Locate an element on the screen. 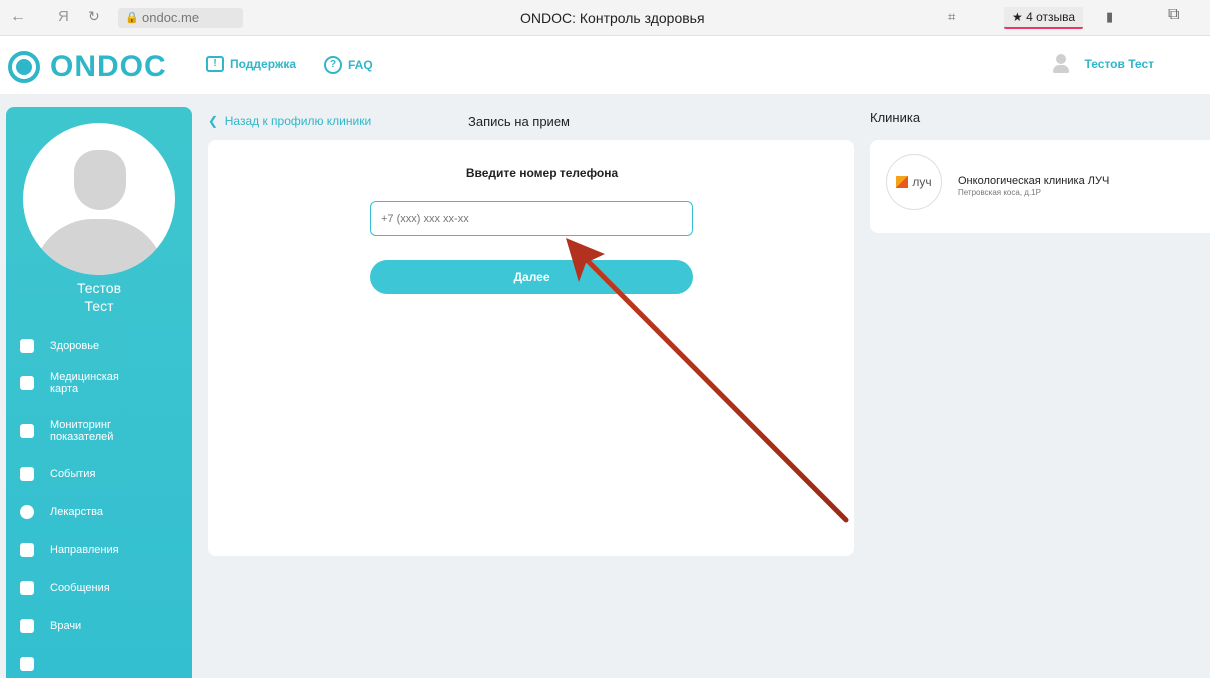 The width and height of the screenshot is (1210, 678). sidebar-item-messages: Сообщения is located at coordinates (65, 588).